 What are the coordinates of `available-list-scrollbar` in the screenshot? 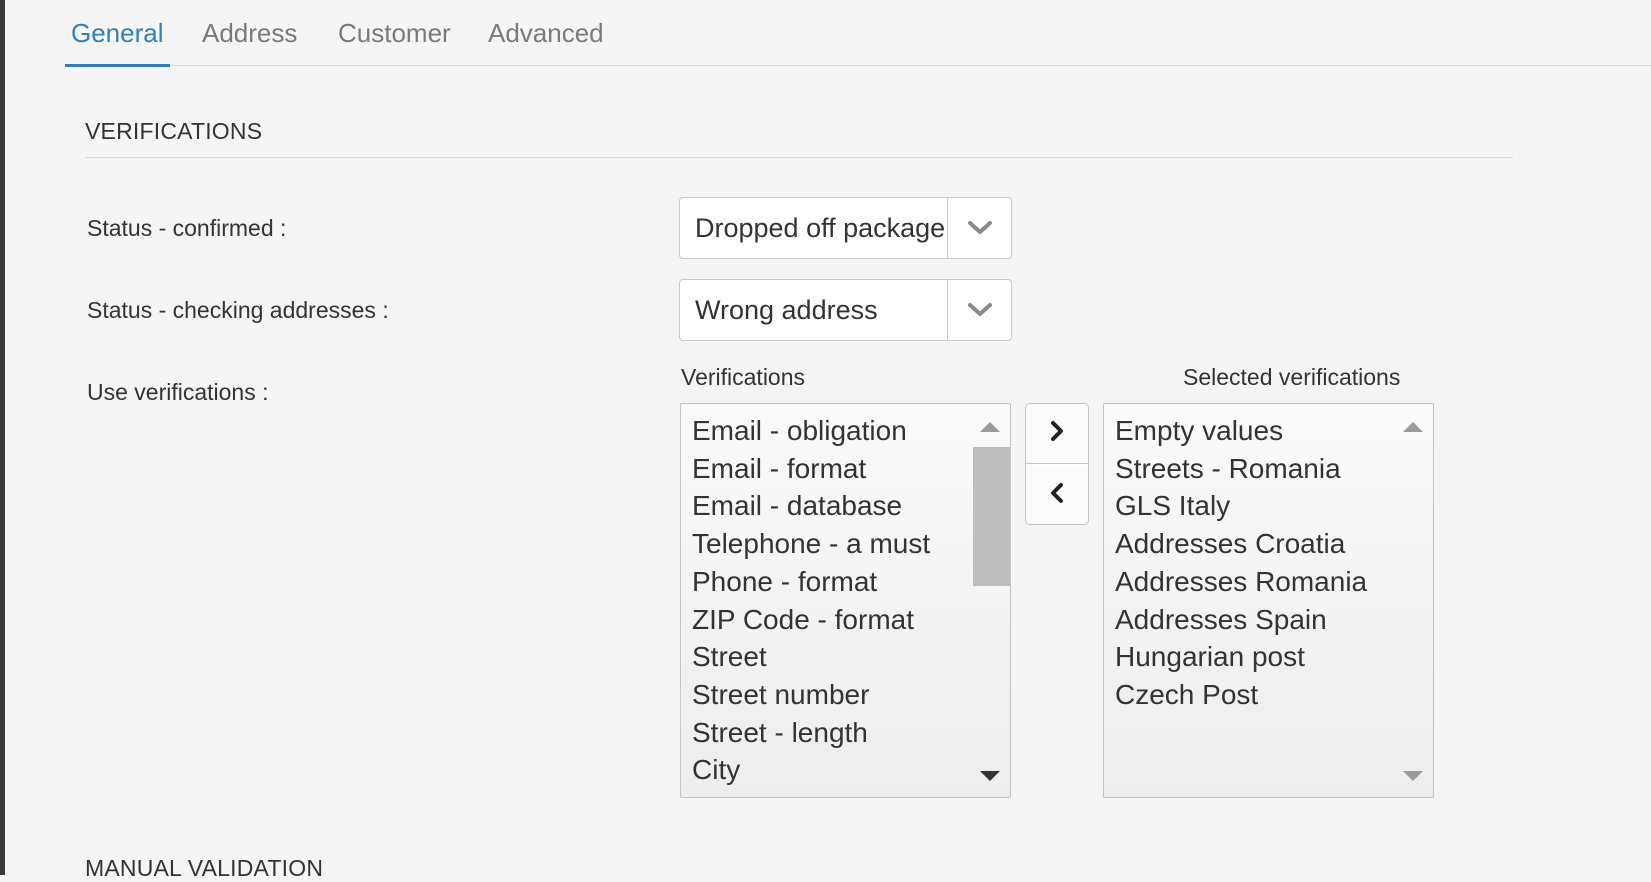 It's located at (990, 600).